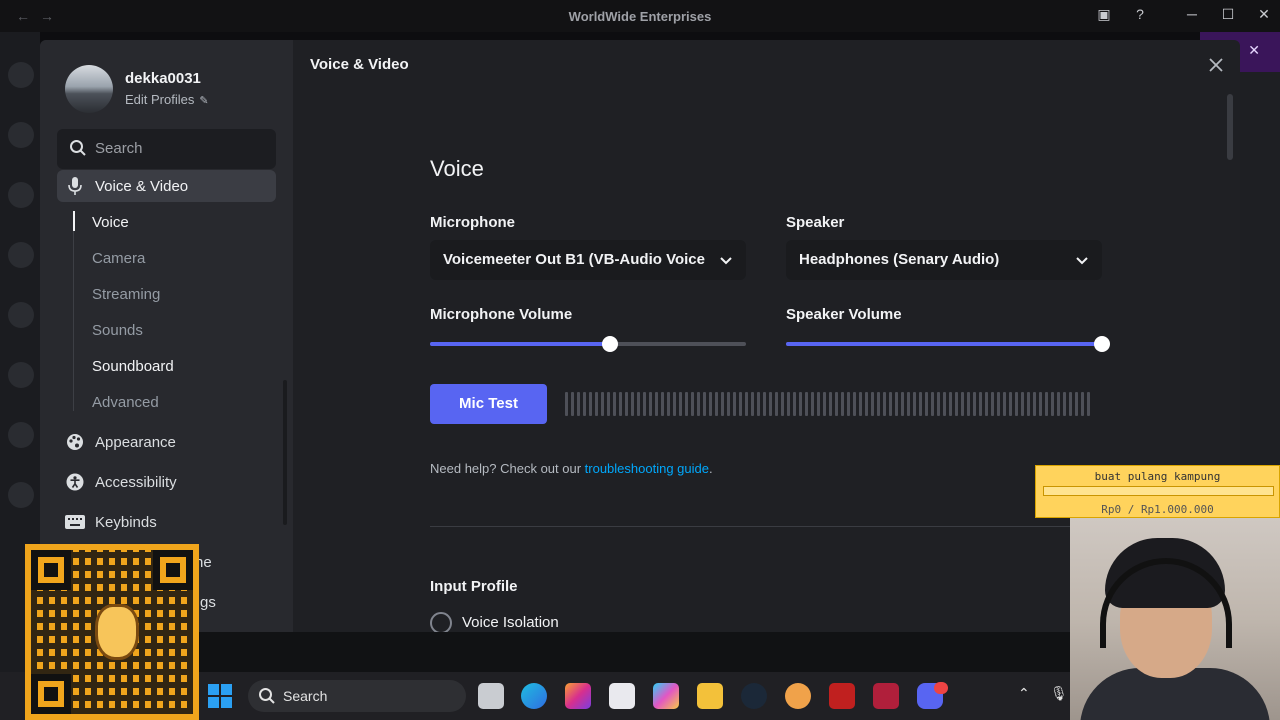  What do you see at coordinates (1104, 14) in the screenshot?
I see `inbox-icon: ▣` at bounding box center [1104, 14].